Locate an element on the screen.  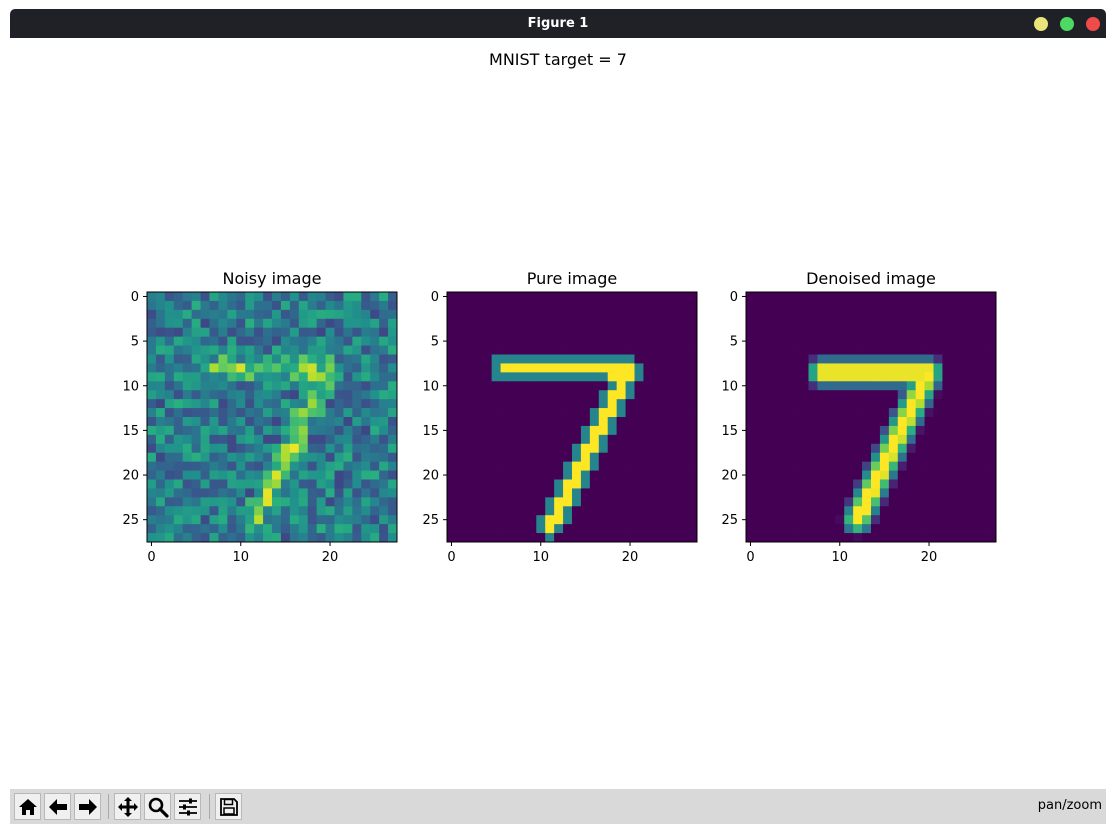
save-button is located at coordinates (228, 806).